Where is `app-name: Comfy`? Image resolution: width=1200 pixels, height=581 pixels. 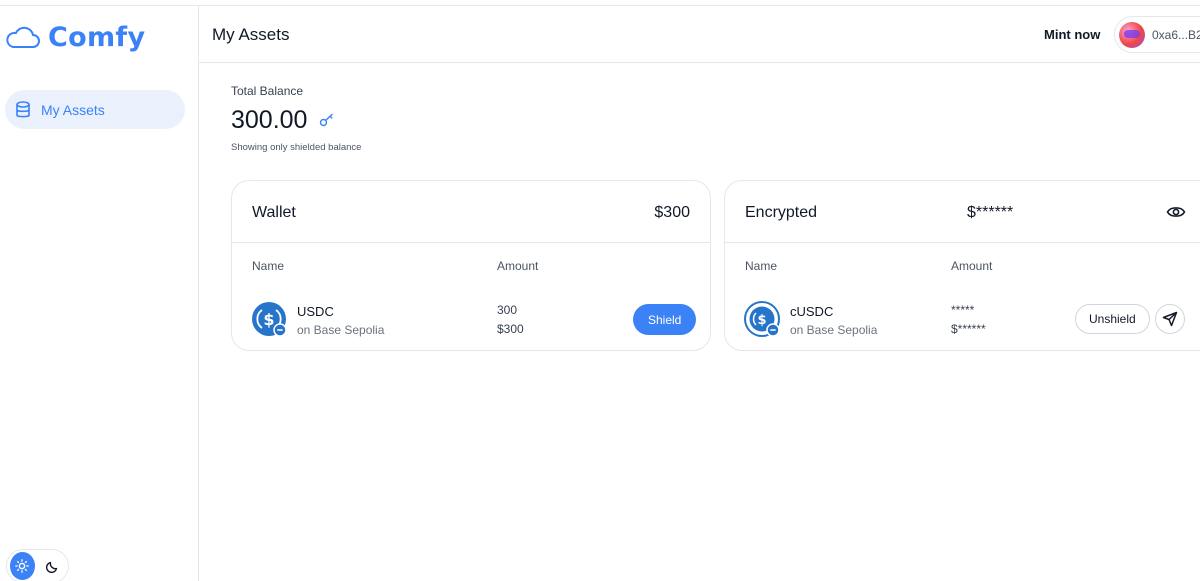
app-name: Comfy is located at coordinates (97, 37).